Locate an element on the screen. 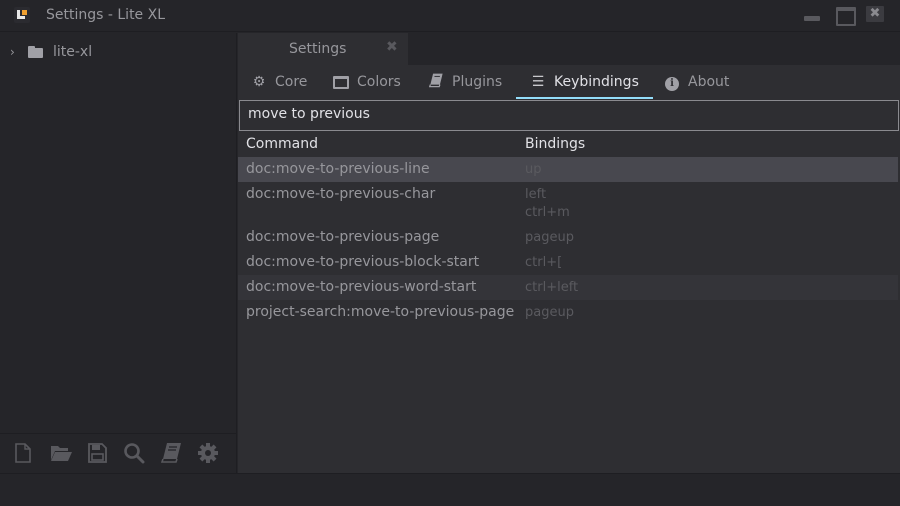 The width and height of the screenshot is (900, 506). nav-core-label: Core is located at coordinates (291, 82).